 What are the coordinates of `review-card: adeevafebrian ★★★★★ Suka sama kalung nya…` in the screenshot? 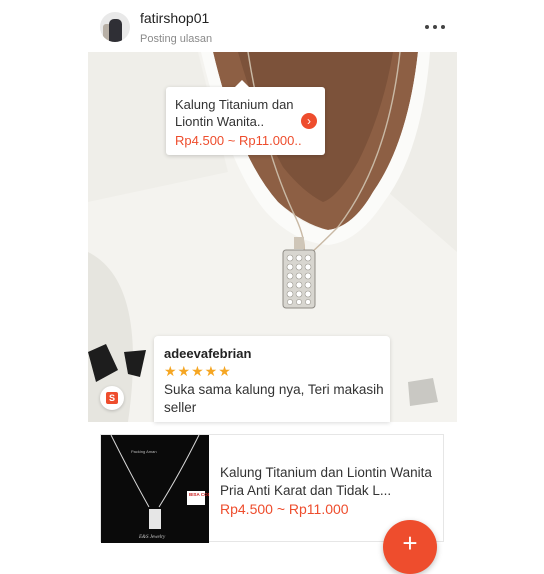 It's located at (272, 379).